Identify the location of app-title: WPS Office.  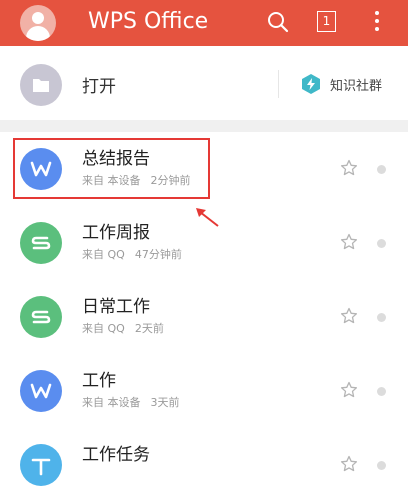
(148, 21).